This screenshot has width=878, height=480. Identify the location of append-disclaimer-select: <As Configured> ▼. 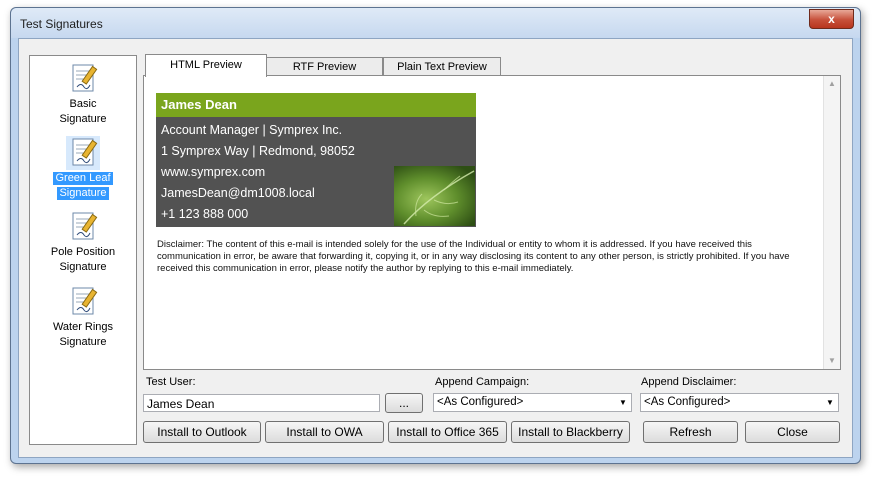
(739, 402).